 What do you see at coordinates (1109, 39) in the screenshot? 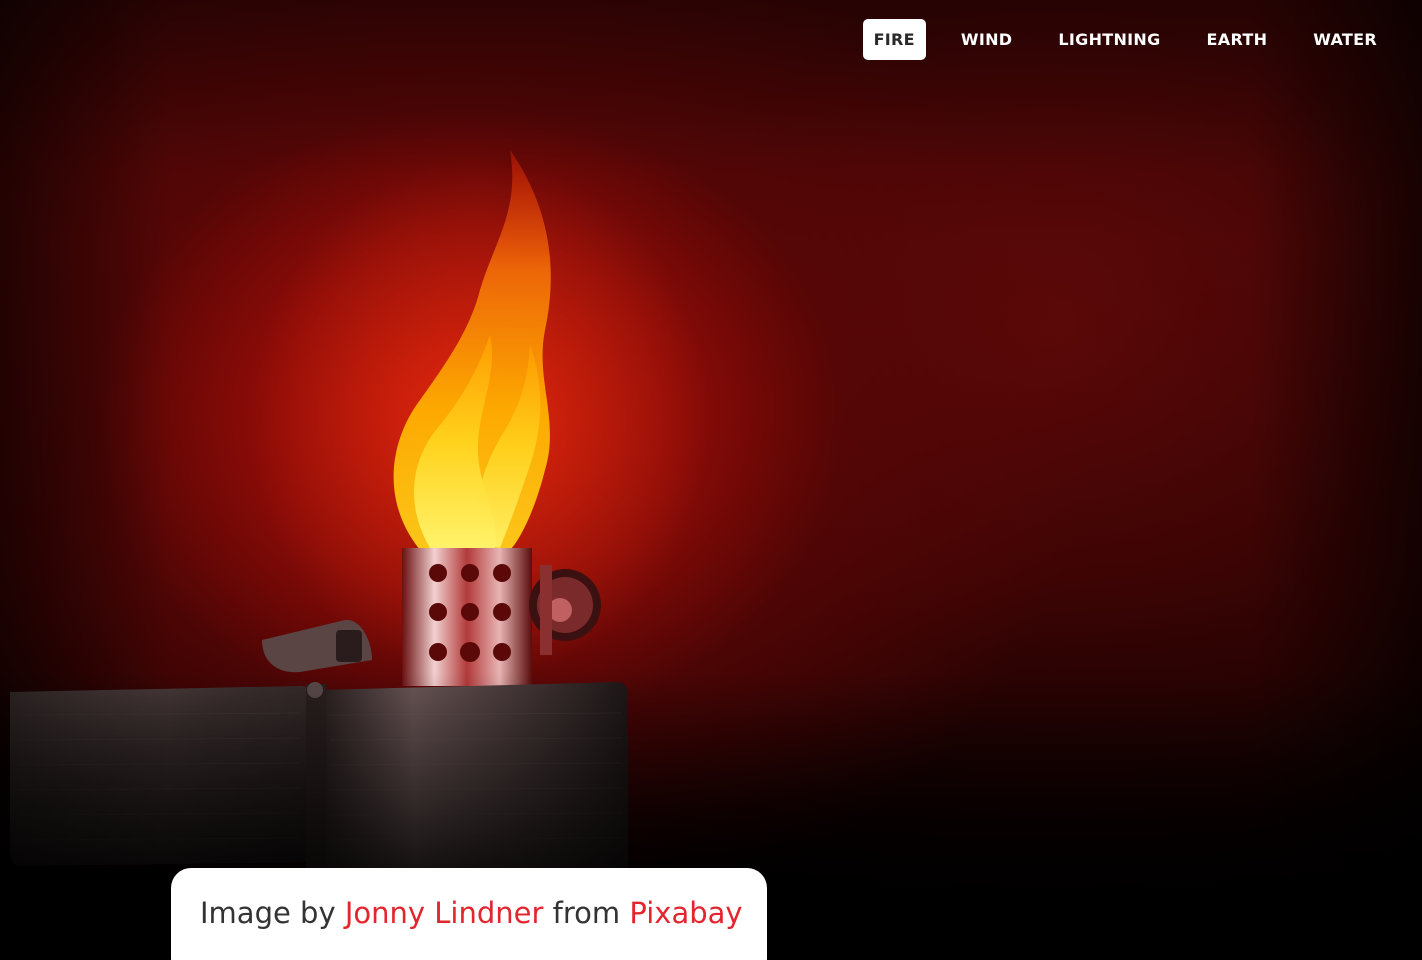
I see `nav-item-lightning: LIGHTNING` at bounding box center [1109, 39].